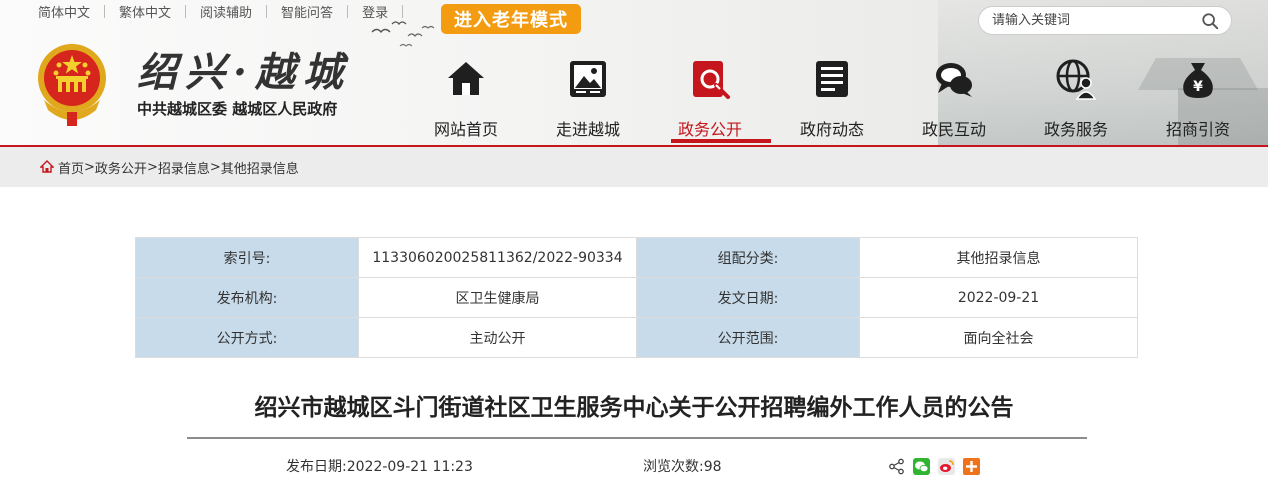  What do you see at coordinates (497, 297) in the screenshot?
I see `org-value: 区卫生健康局` at bounding box center [497, 297].